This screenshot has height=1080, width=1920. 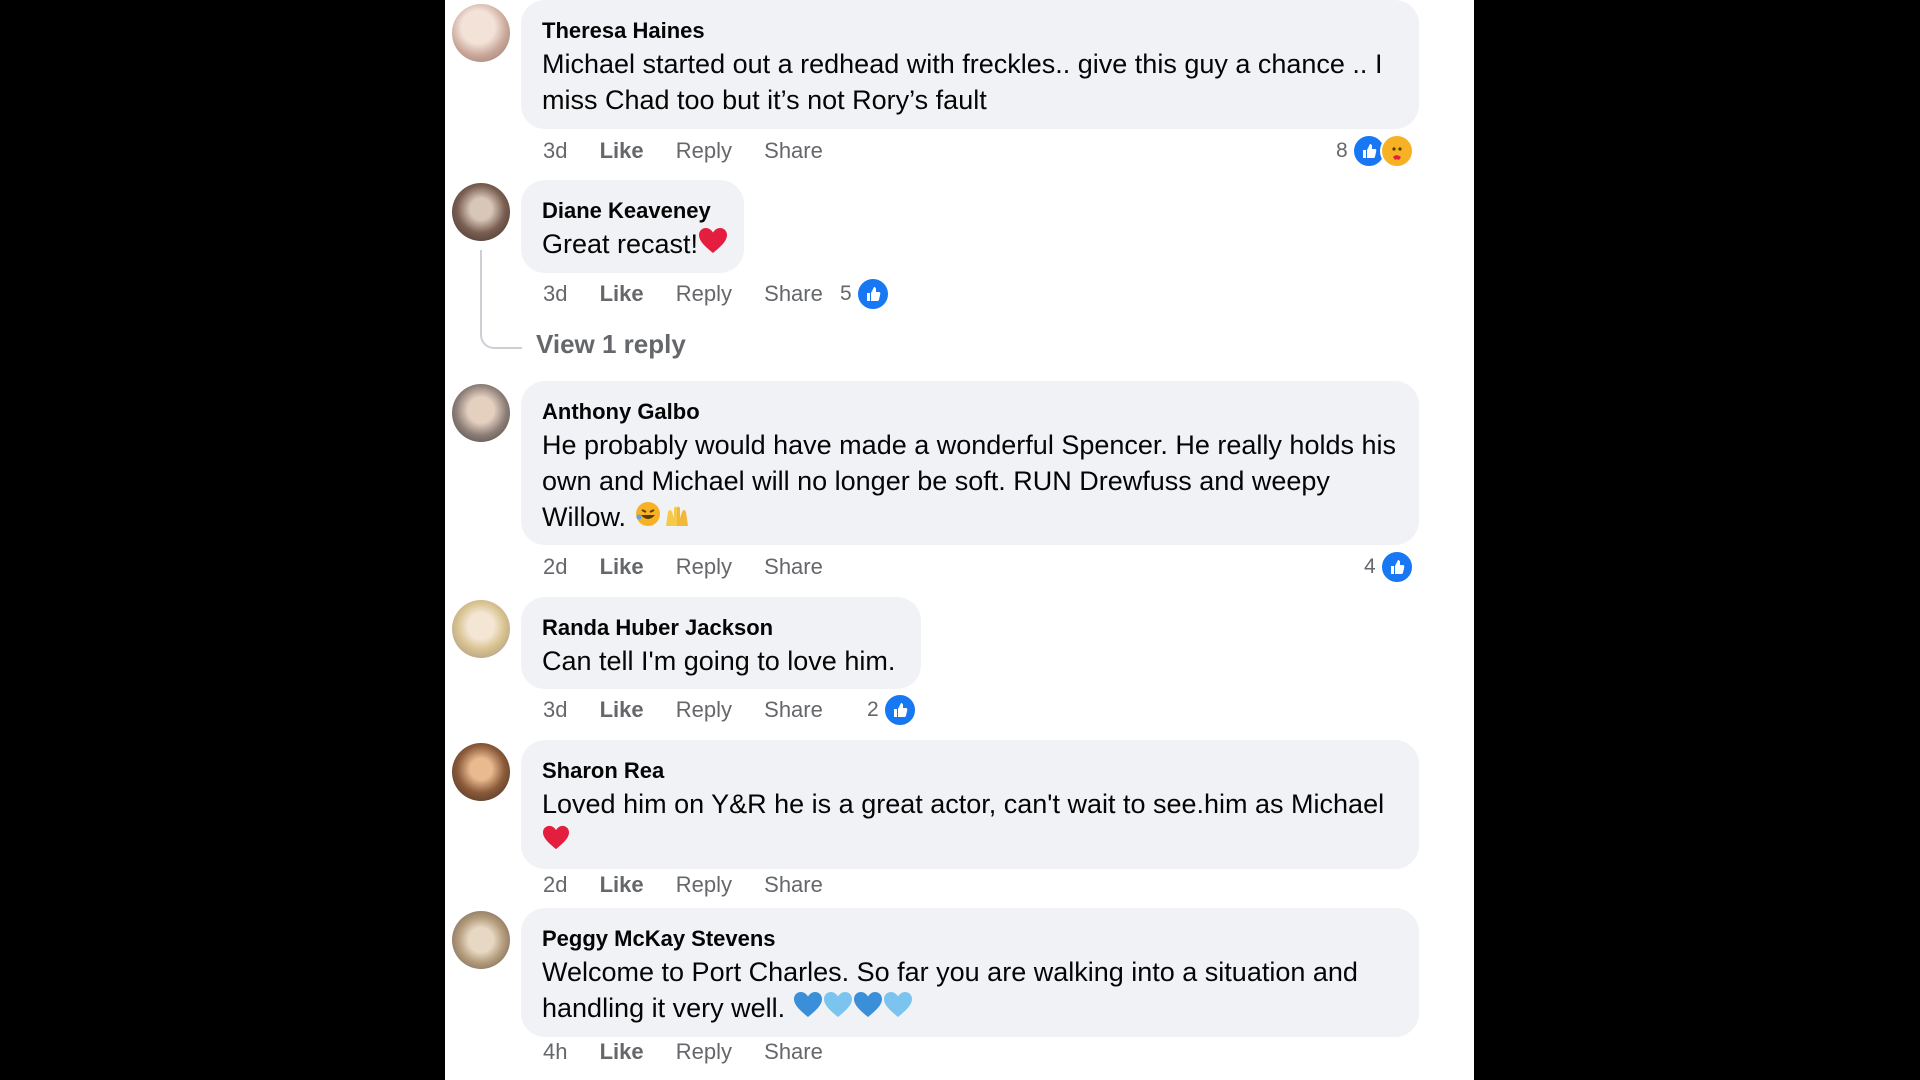 What do you see at coordinates (1375, 151) in the screenshot?
I see `reactions-summary: 8` at bounding box center [1375, 151].